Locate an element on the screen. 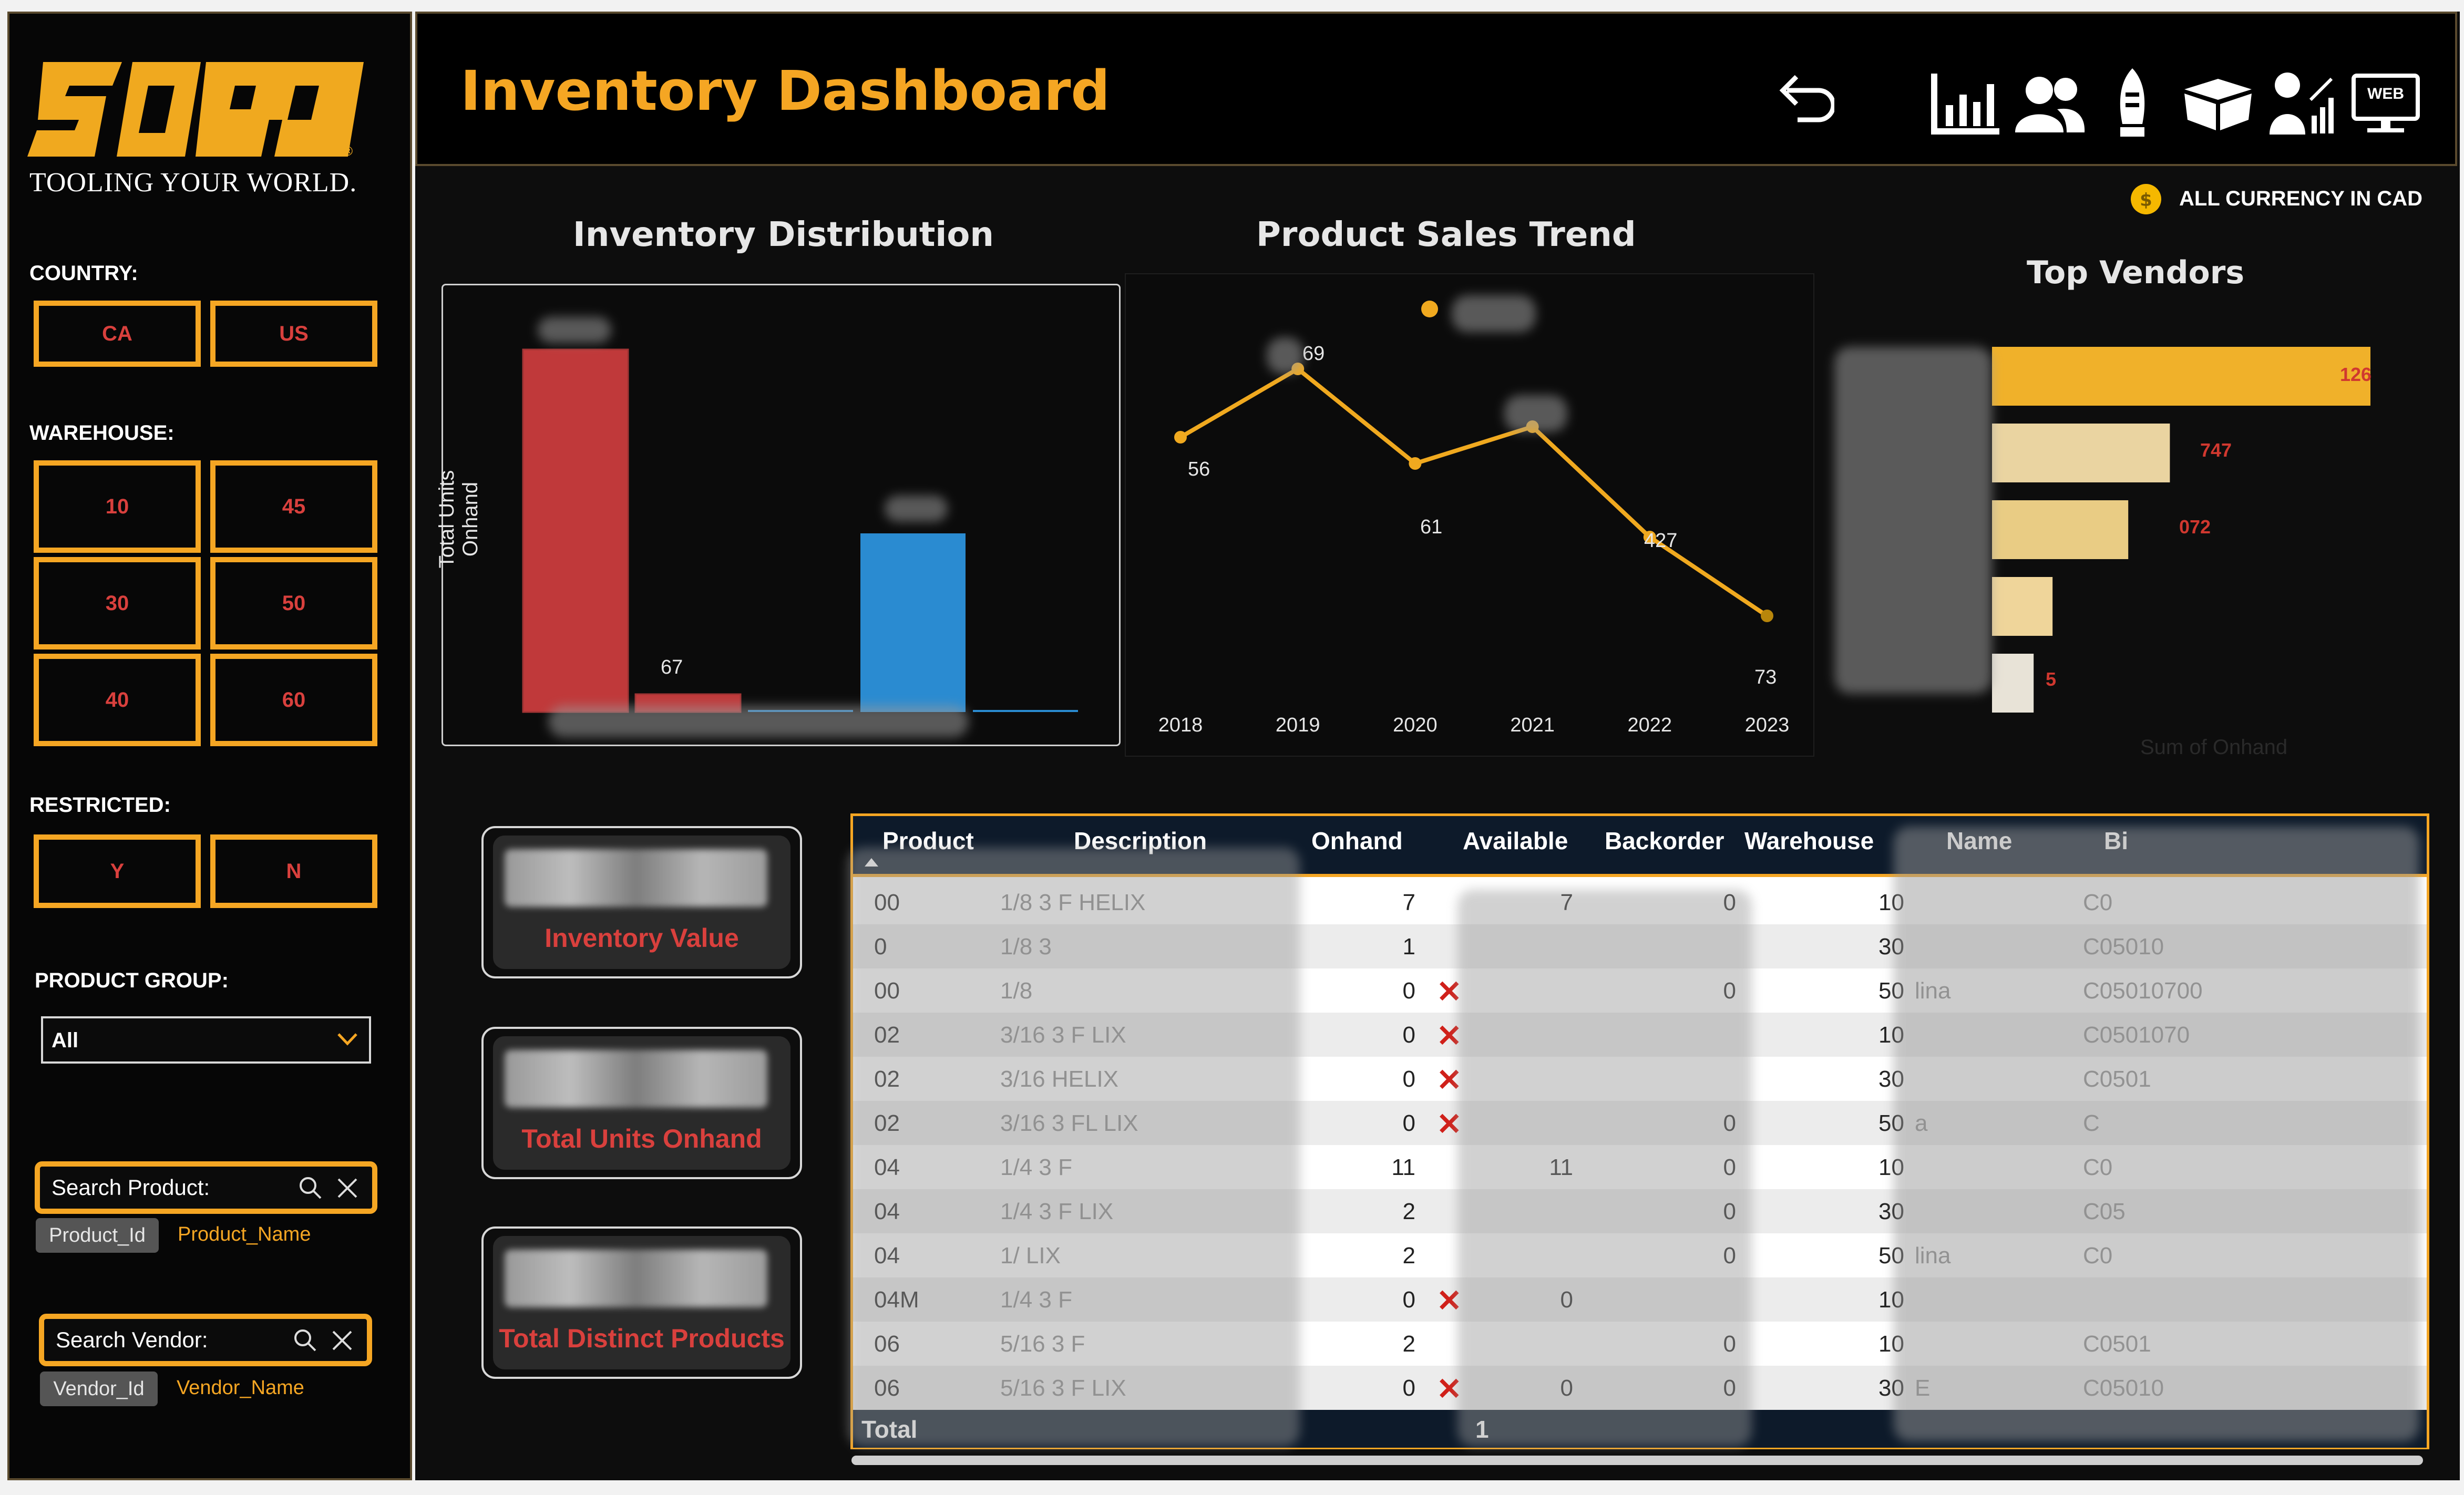 The width and height of the screenshot is (2464, 1495). warehouse-option-45: 45 is located at coordinates (294, 506).